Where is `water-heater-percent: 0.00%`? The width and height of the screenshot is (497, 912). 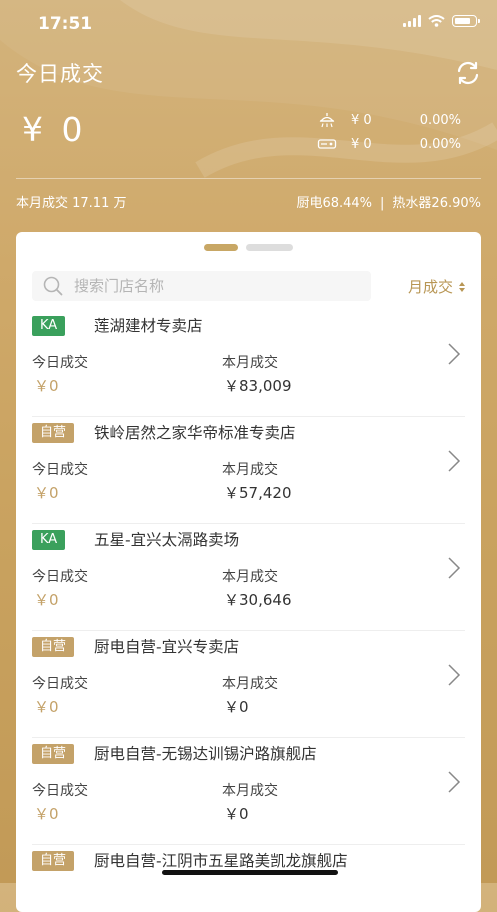
water-heater-percent: 0.00% is located at coordinates (440, 120).